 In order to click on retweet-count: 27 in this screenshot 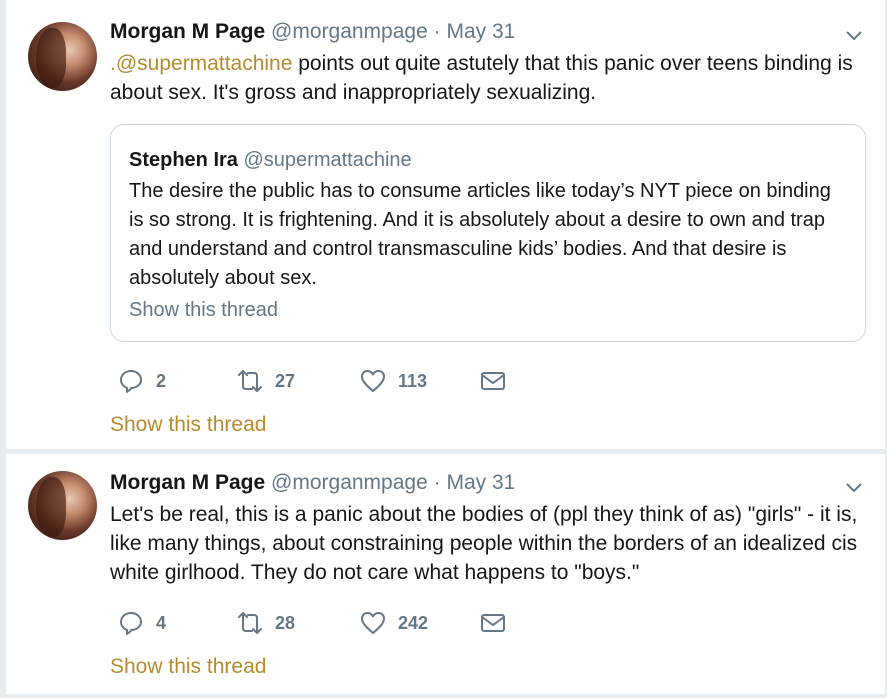, I will do `click(285, 380)`.